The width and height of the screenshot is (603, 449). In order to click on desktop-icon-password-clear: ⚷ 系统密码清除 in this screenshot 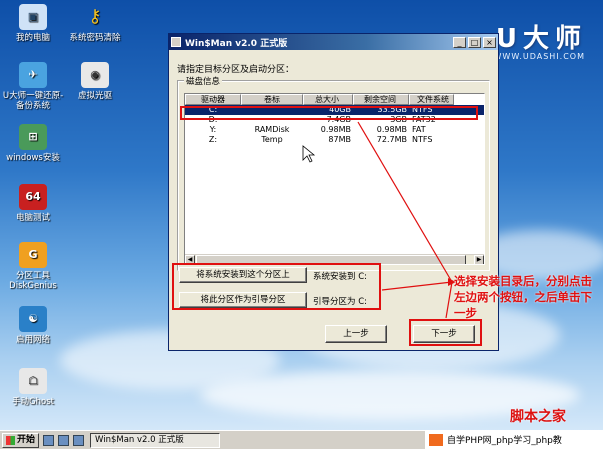, I will do `click(95, 24)`.